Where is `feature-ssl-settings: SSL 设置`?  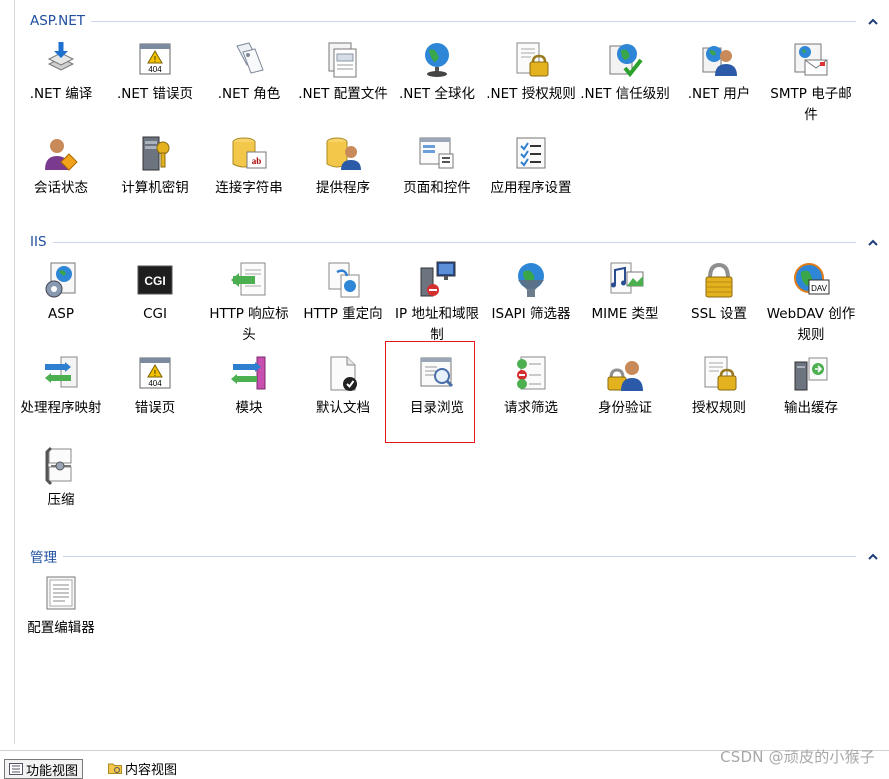 feature-ssl-settings: SSL 设置 is located at coordinates (719, 292).